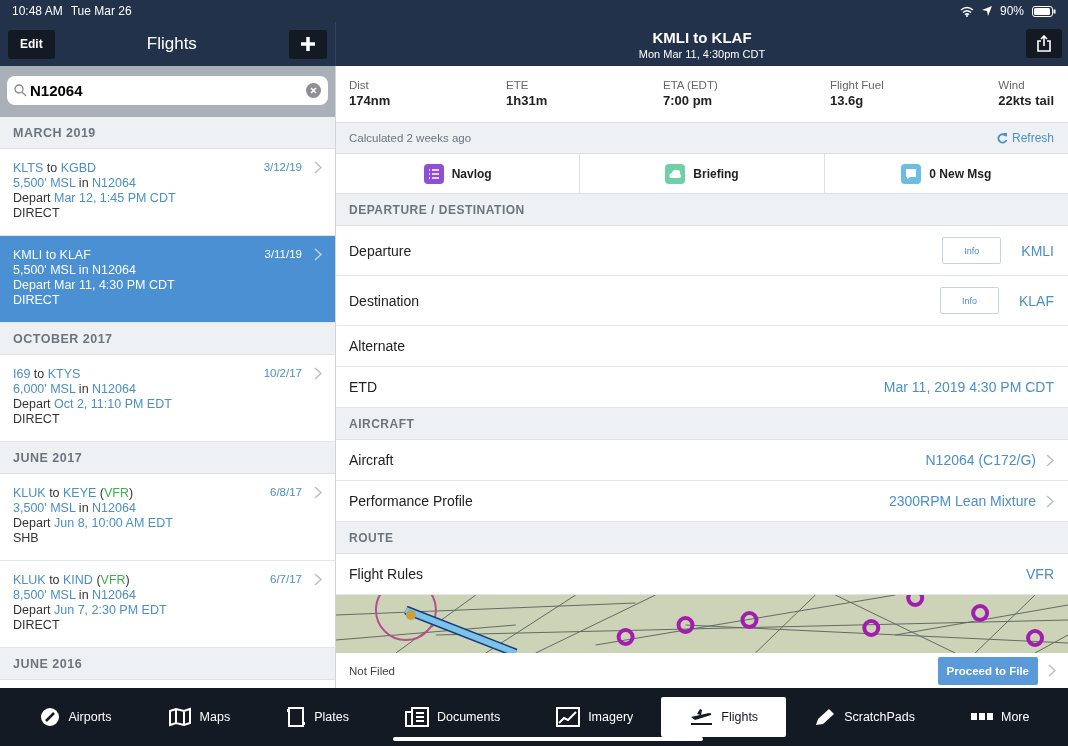 This screenshot has height=746, width=1068. I want to click on tab-bar-item: Plates, so click(317, 717).